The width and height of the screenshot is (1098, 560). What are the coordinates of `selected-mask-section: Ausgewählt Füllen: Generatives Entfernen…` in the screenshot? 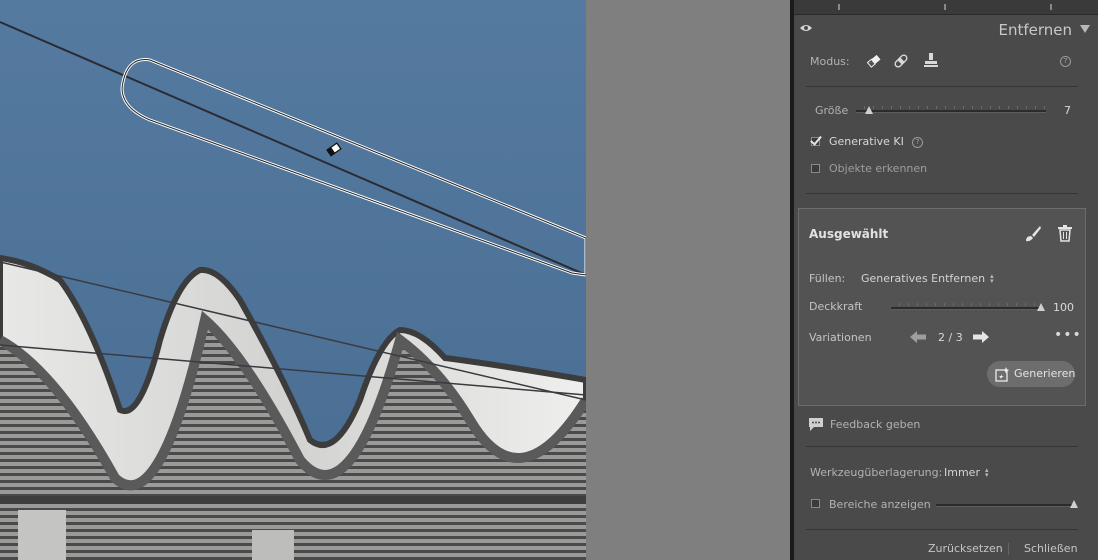 It's located at (942, 307).